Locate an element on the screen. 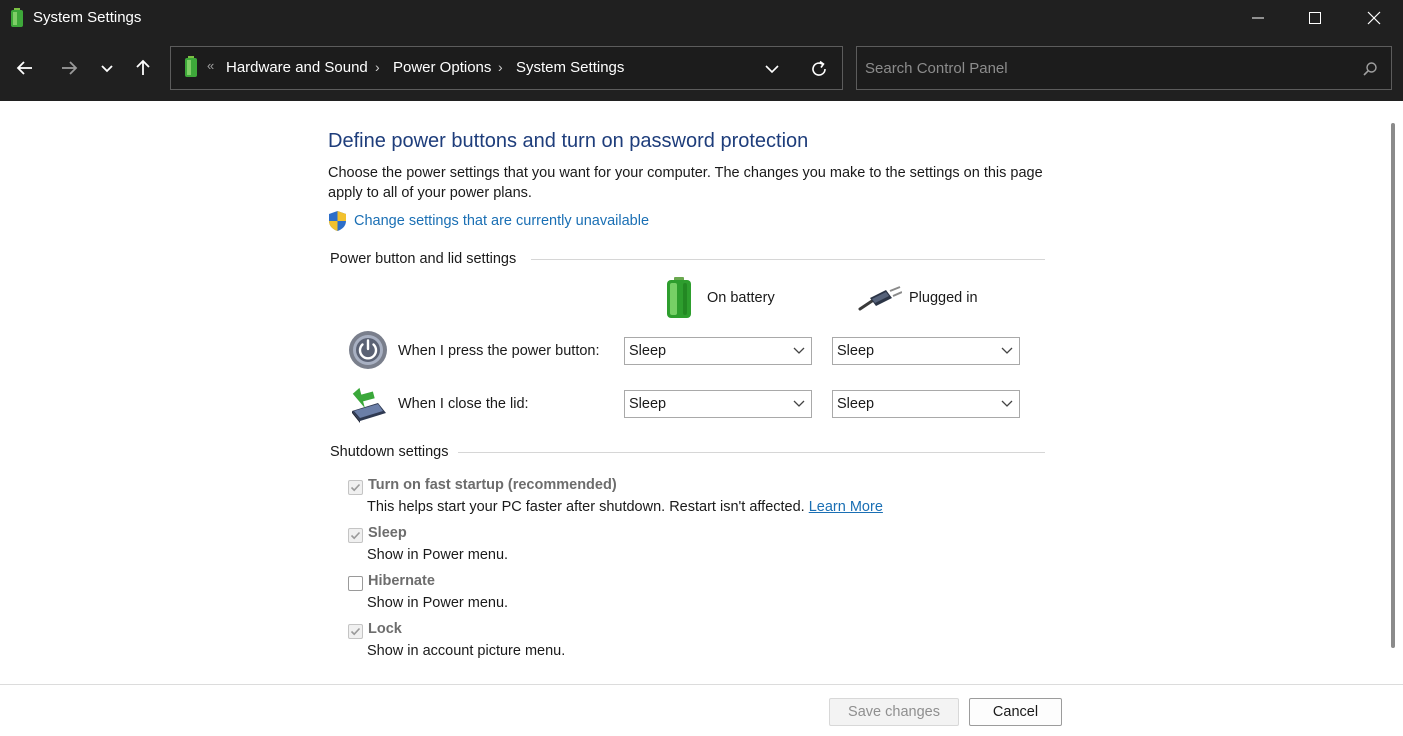 This screenshot has height=736, width=1403. shutdown-section-title: Shutdown settings is located at coordinates (389, 452).